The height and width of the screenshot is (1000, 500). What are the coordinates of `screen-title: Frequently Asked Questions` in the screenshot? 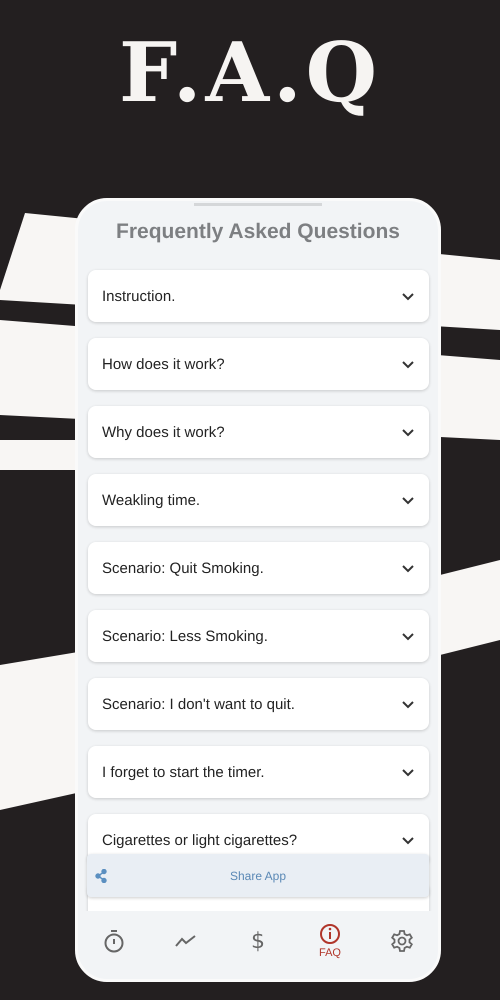 It's located at (258, 232).